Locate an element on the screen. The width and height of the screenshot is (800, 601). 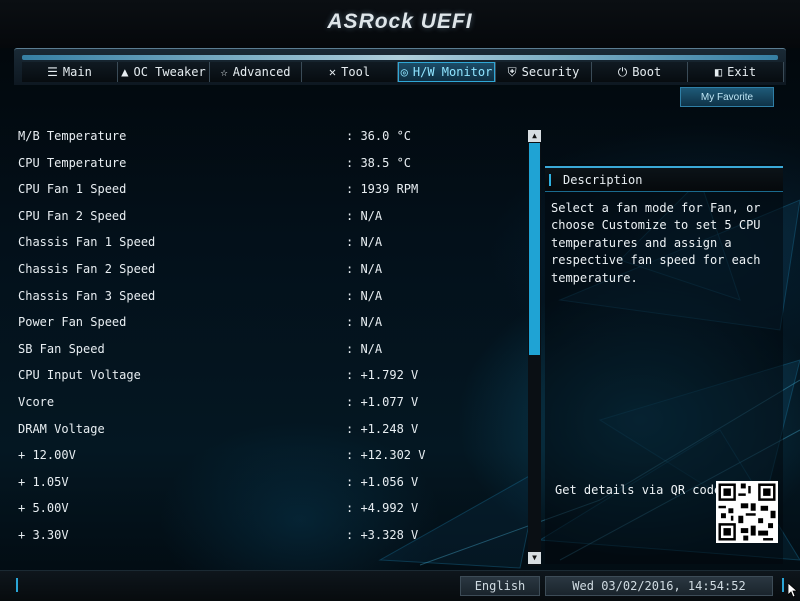
item-value: : 38.5 °C is located at coordinates (379, 162).